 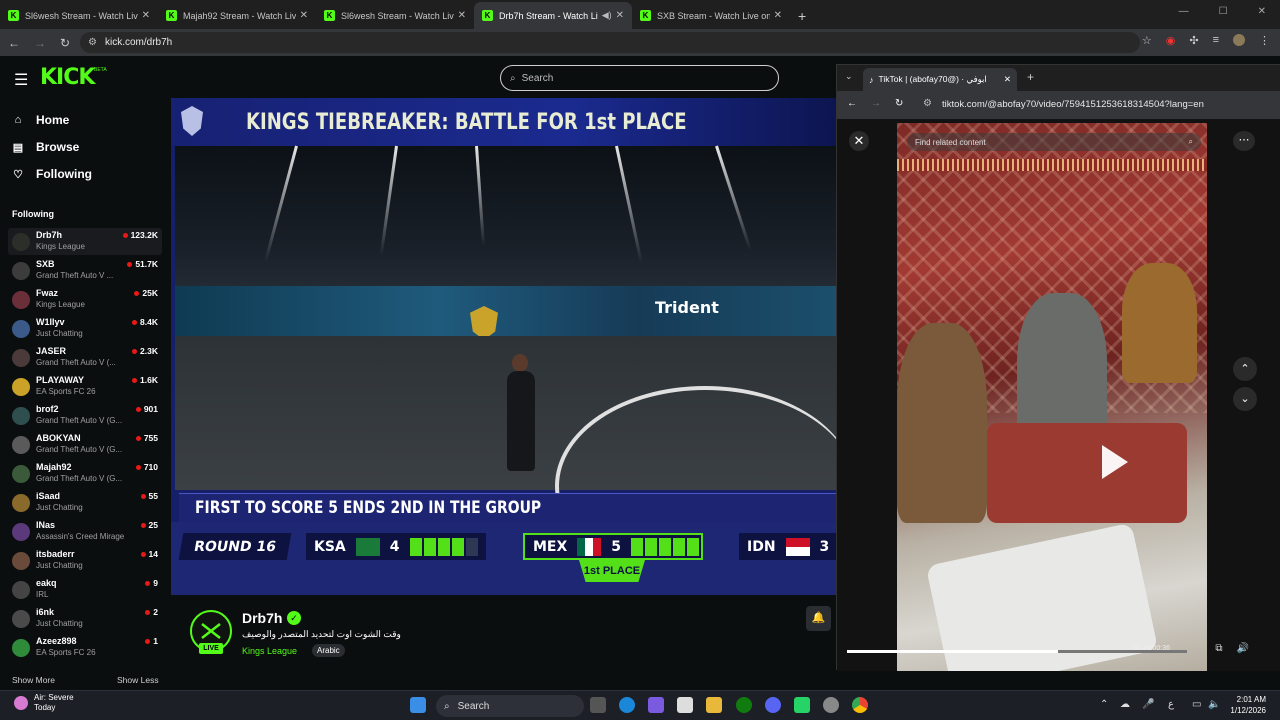 What do you see at coordinates (85, 589) in the screenshot?
I see `channel-row: eakq IRL 9` at bounding box center [85, 589].